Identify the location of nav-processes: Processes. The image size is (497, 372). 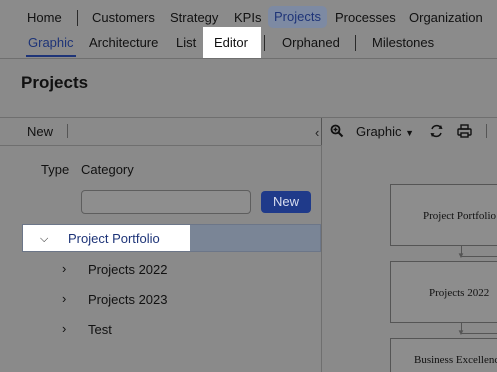
(365, 18).